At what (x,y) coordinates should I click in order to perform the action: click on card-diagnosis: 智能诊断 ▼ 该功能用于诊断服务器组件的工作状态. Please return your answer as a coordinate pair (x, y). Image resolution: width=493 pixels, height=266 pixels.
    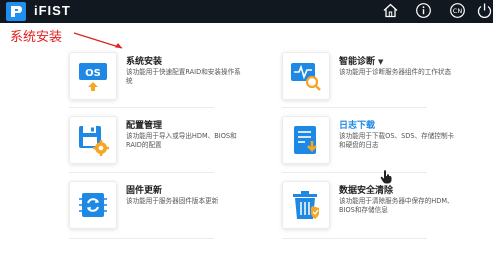
    Looking at the image, I should click on (382, 79).